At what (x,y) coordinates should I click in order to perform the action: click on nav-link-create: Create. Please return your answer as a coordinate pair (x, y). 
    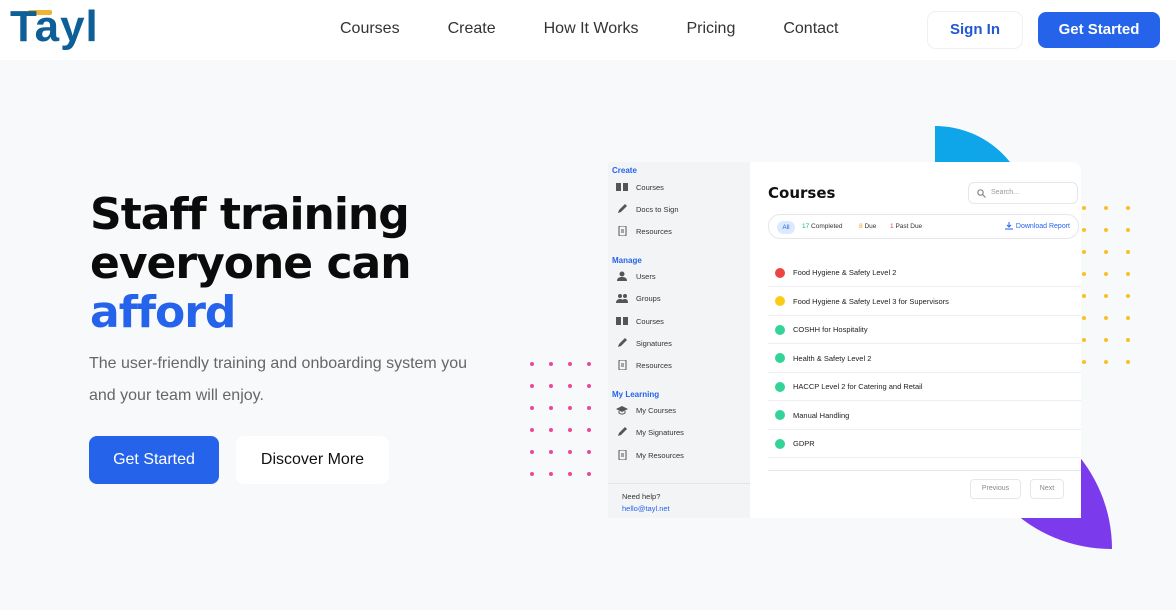
    Looking at the image, I should click on (472, 29).